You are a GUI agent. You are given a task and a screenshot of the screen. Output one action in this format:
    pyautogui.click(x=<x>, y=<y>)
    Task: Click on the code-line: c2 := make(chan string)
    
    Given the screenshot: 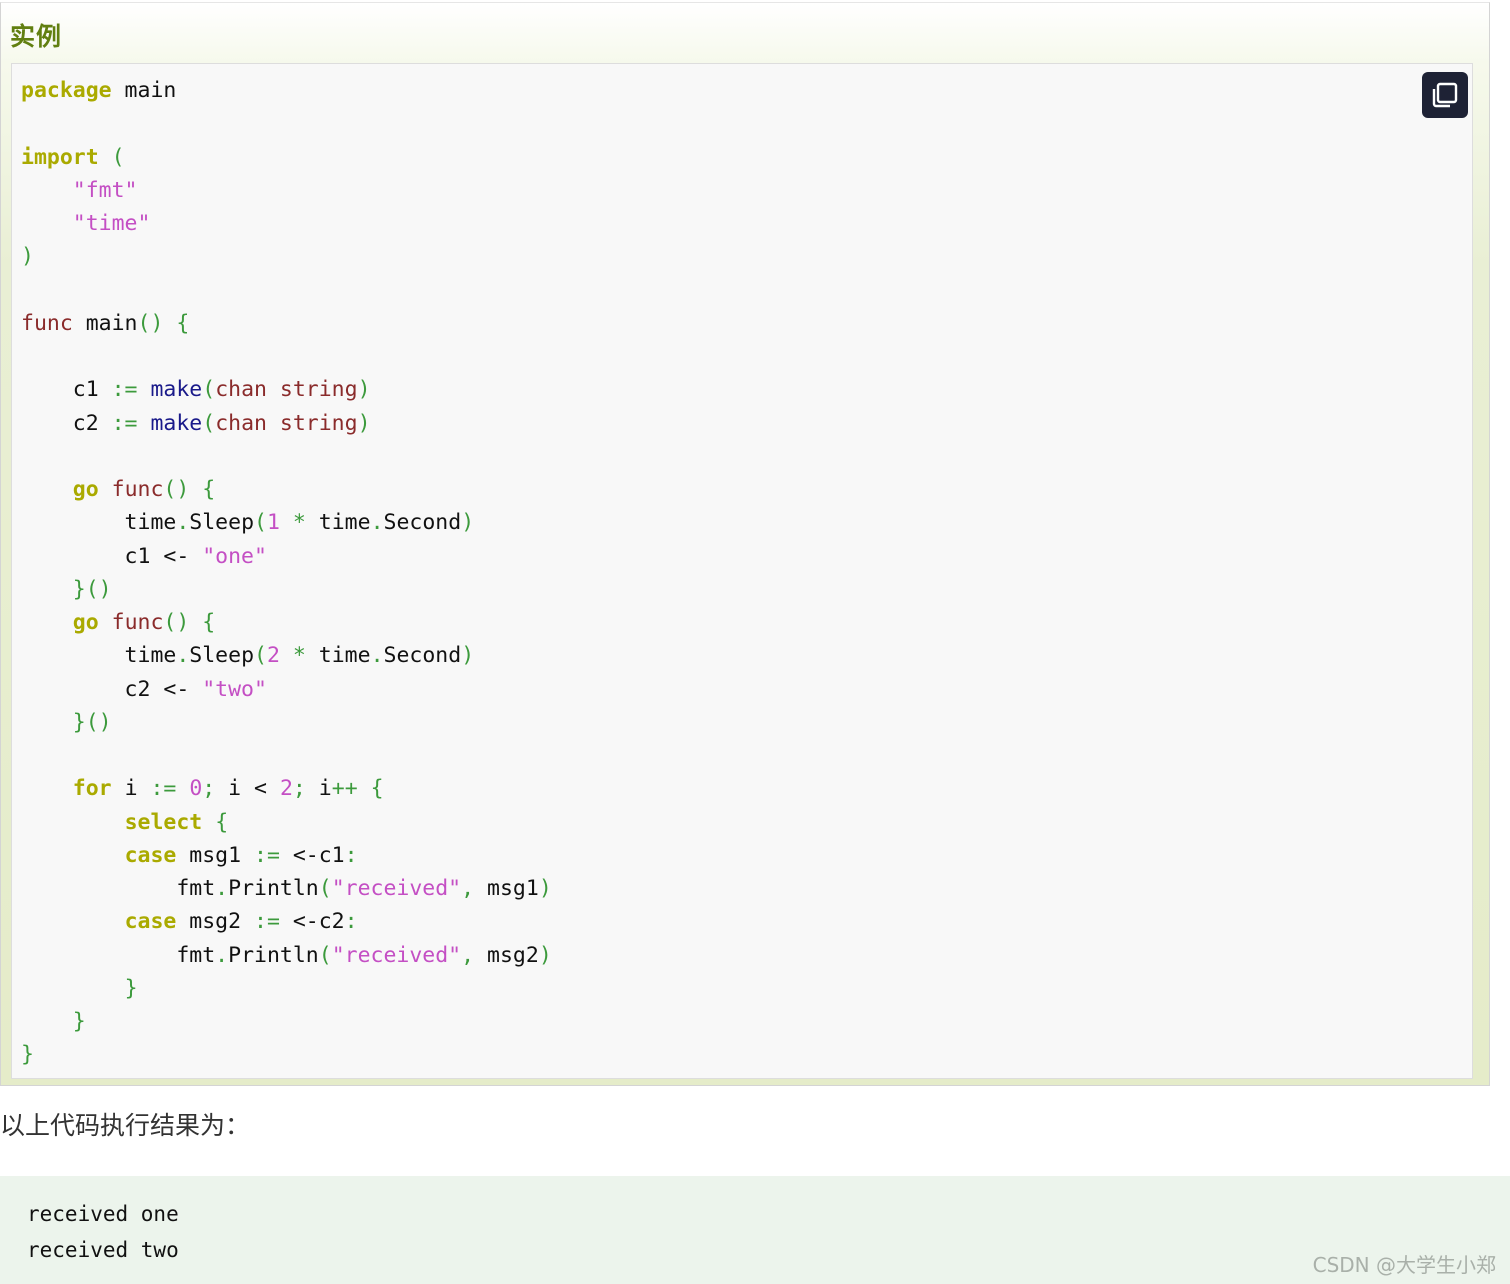 What is the action you would take?
    pyautogui.click(x=286, y=423)
    